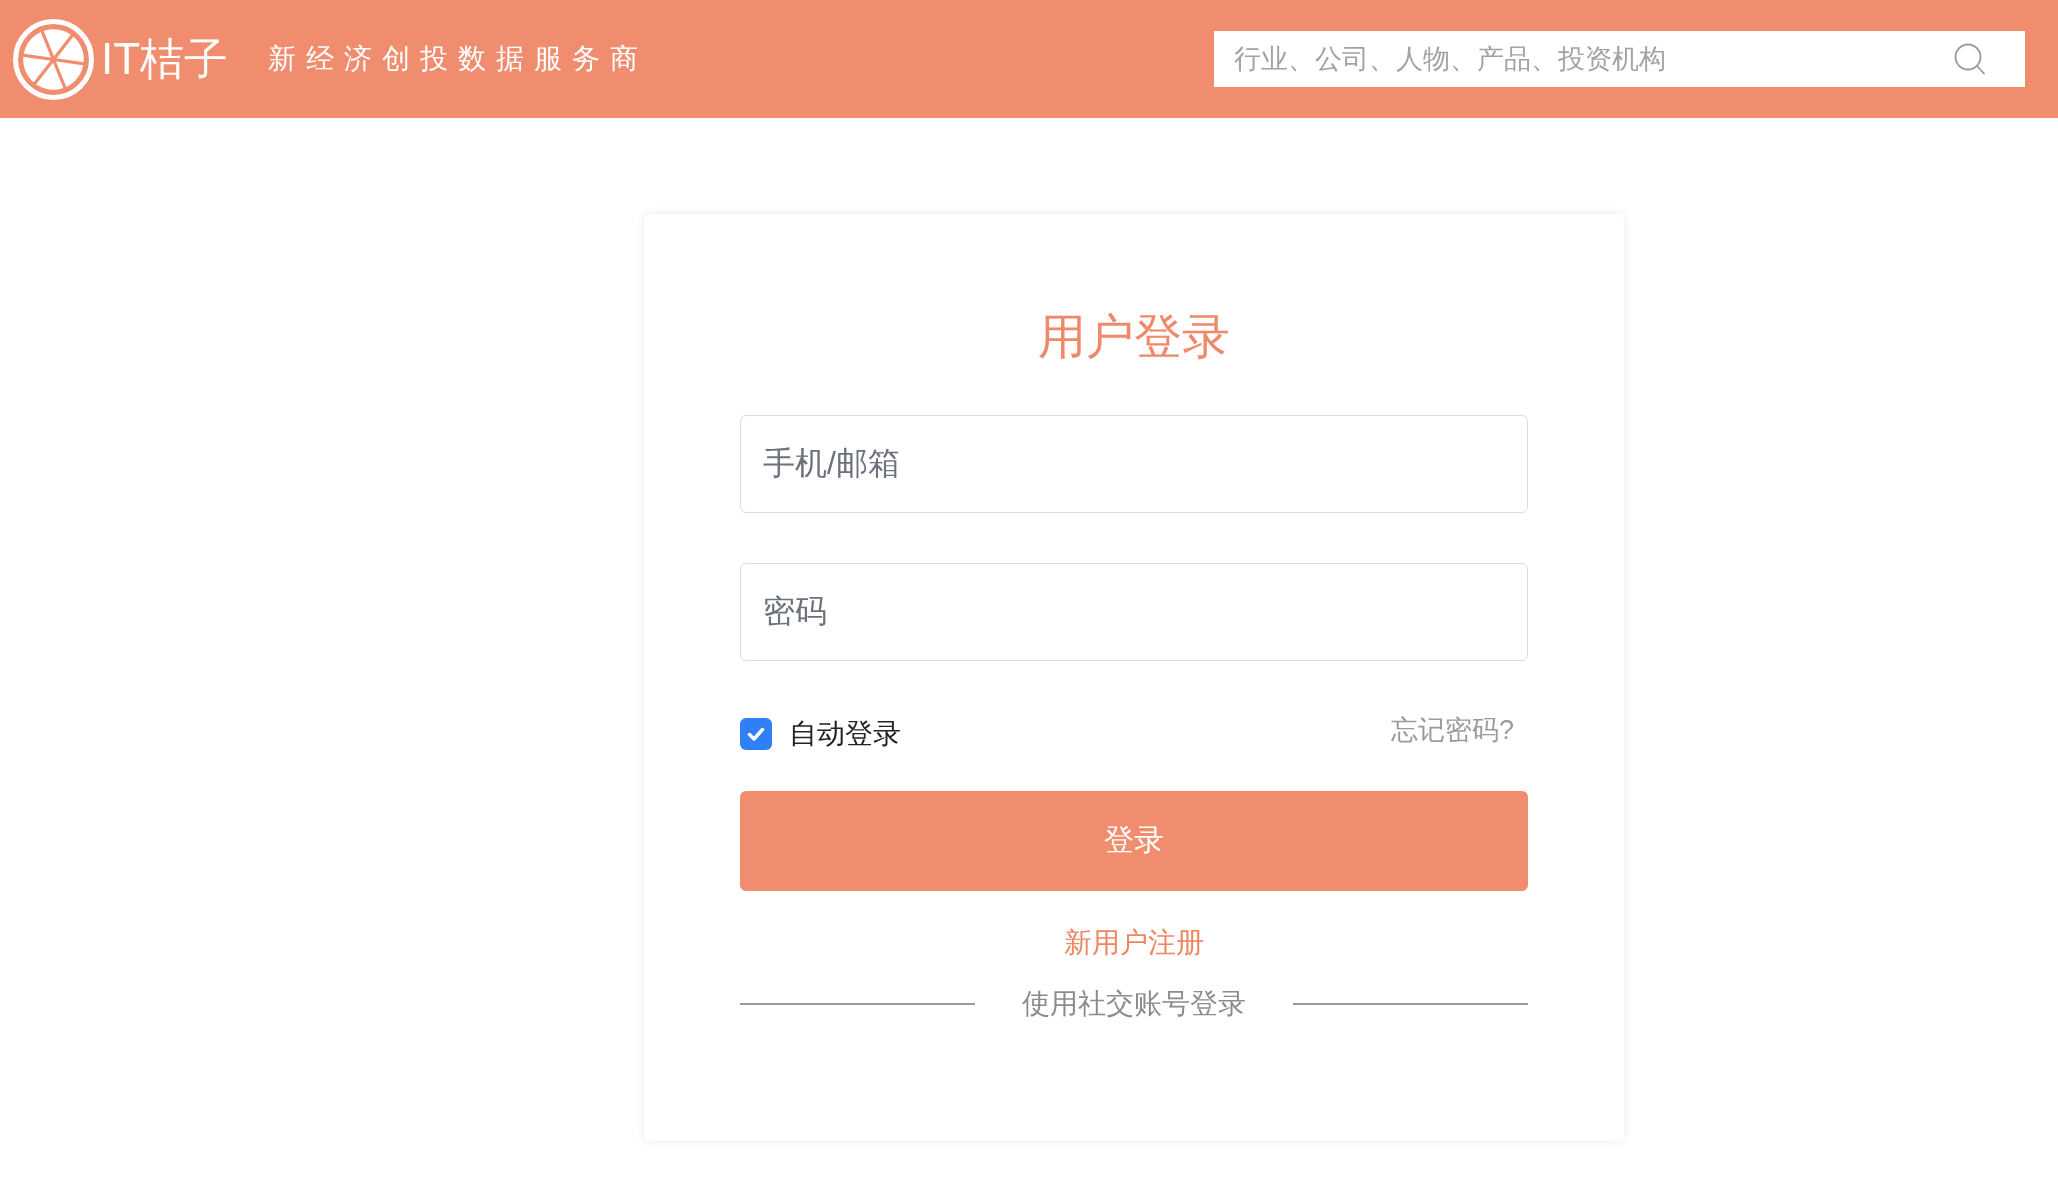 The image size is (2058, 1194). Describe the element at coordinates (53, 59) in the screenshot. I see `citrus-slice-icon` at that location.